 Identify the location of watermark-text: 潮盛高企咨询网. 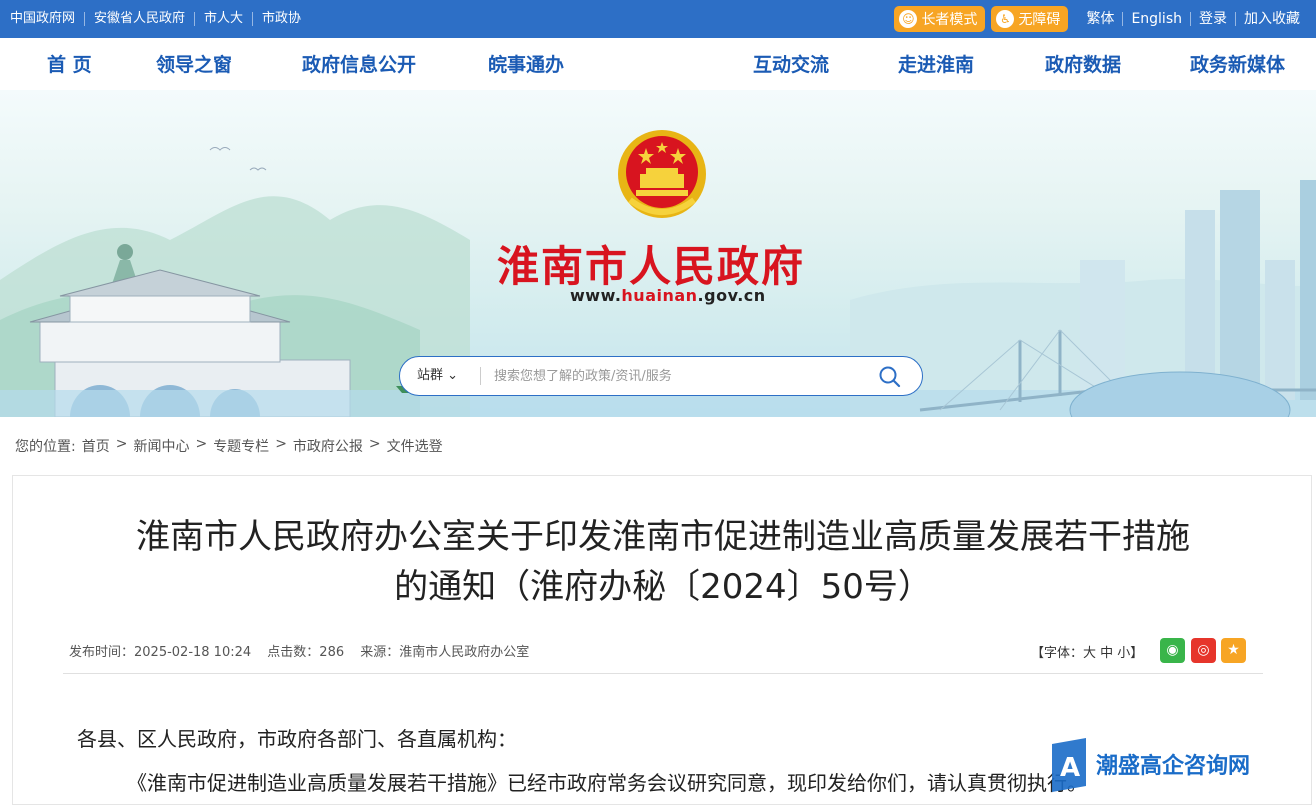
(1173, 766).